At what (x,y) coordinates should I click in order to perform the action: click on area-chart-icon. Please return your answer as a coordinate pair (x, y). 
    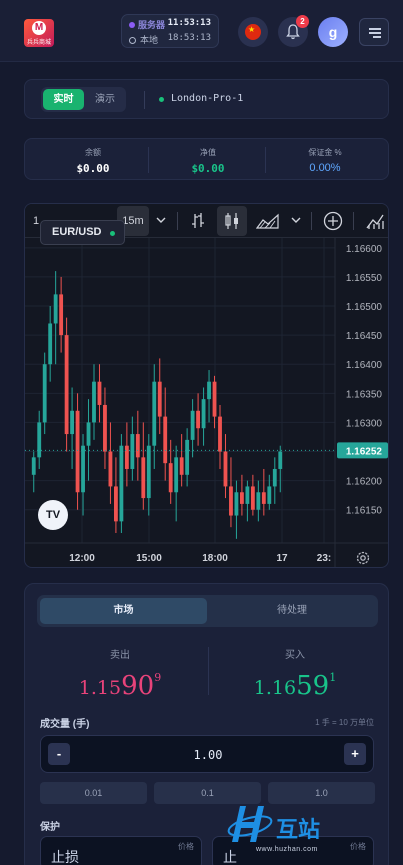
    Looking at the image, I should click on (268, 221).